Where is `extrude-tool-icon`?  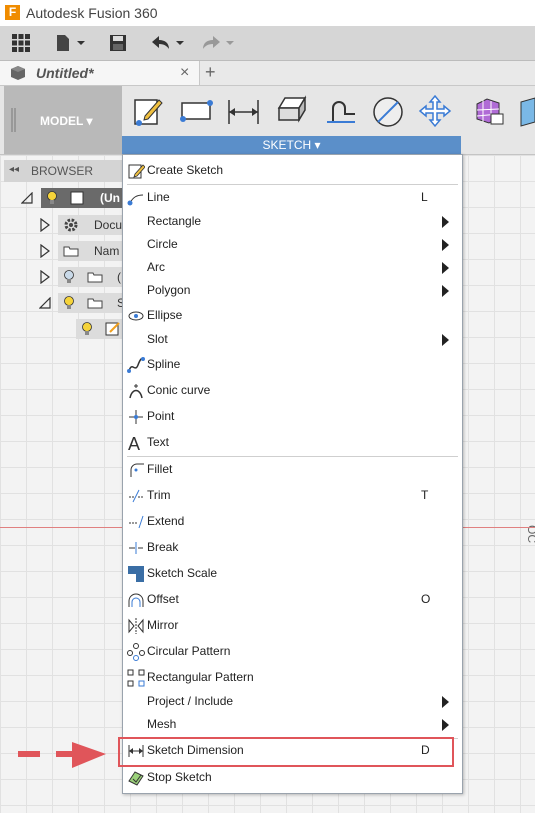 extrude-tool-icon is located at coordinates (292, 111).